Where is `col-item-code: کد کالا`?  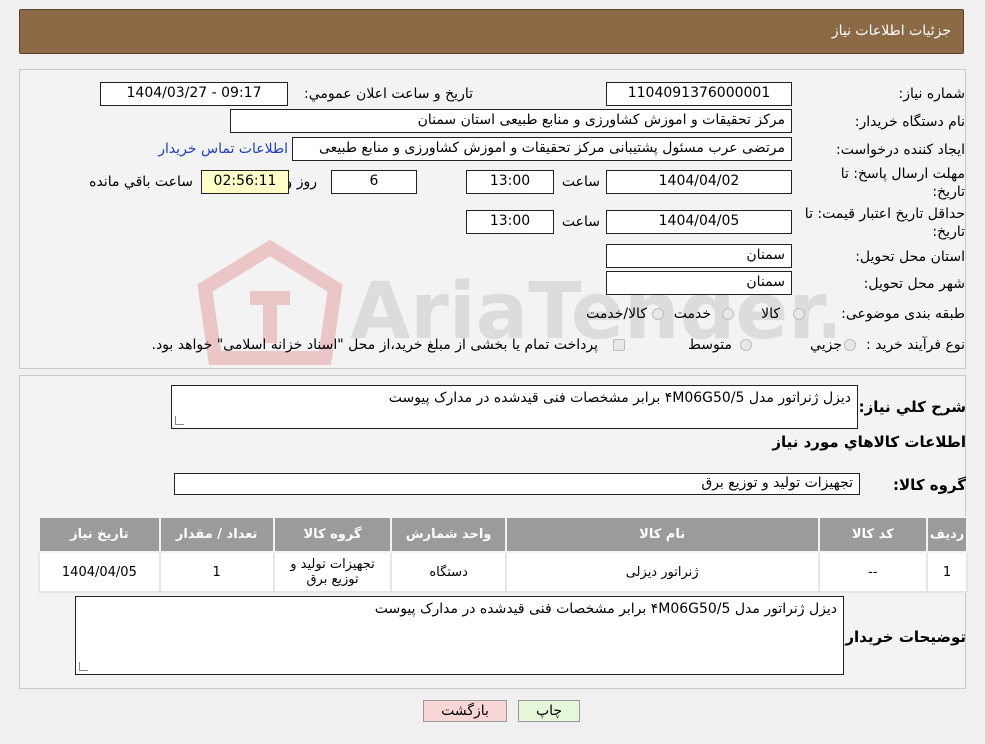 col-item-code: کد کالا is located at coordinates (873, 534).